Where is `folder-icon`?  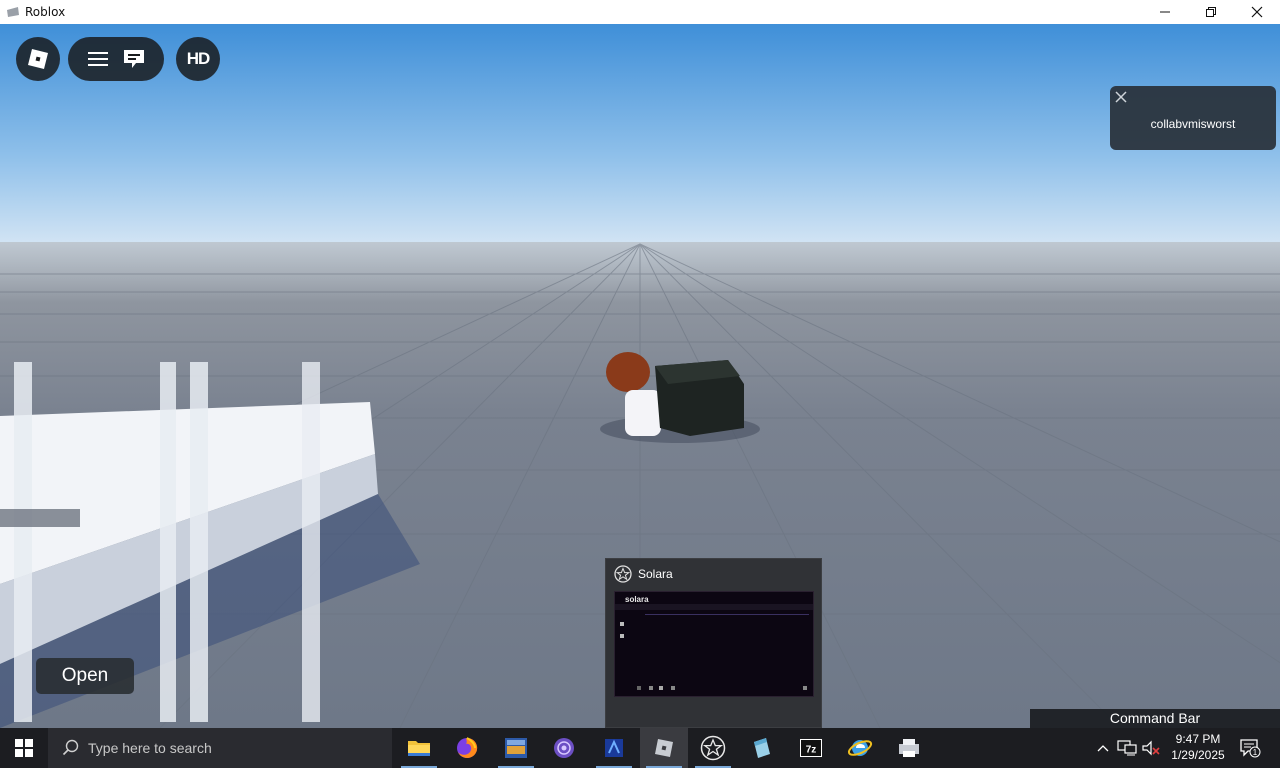
folder-icon is located at coordinates (419, 748).